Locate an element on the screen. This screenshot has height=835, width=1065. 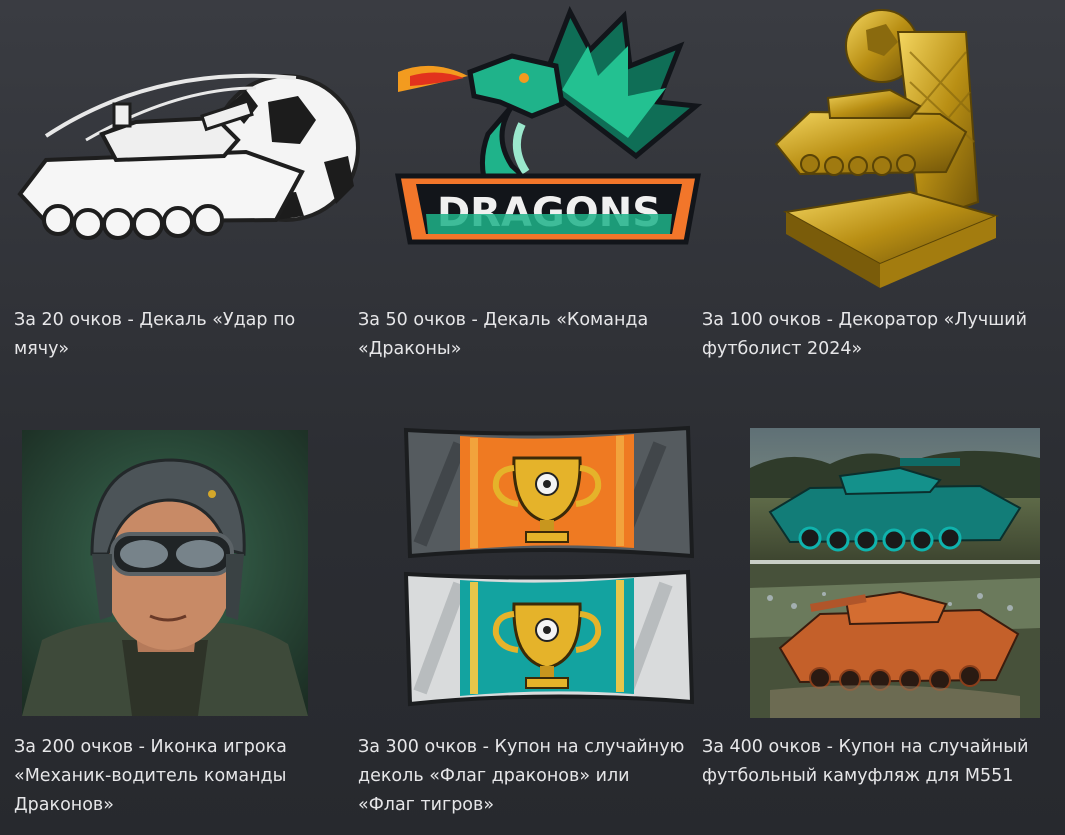
reward-2-image: DRAGONS is located at coordinates (548, 141).